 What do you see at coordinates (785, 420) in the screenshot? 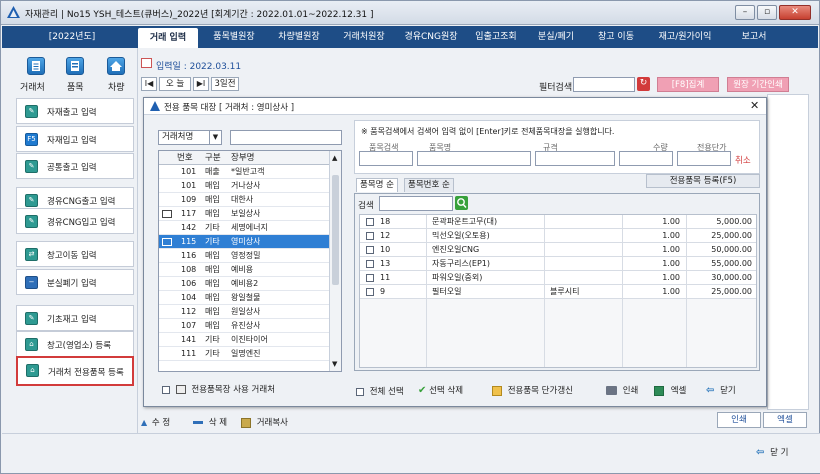
I see `excel-button: 엑셀` at bounding box center [785, 420].